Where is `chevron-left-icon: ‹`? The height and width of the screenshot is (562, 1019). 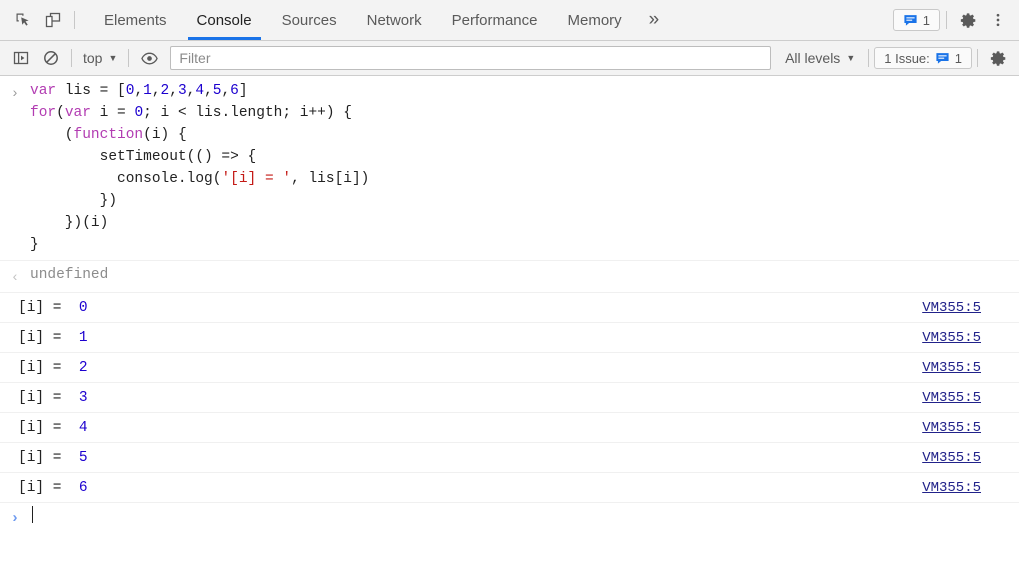 chevron-left-icon: ‹ is located at coordinates (15, 276).